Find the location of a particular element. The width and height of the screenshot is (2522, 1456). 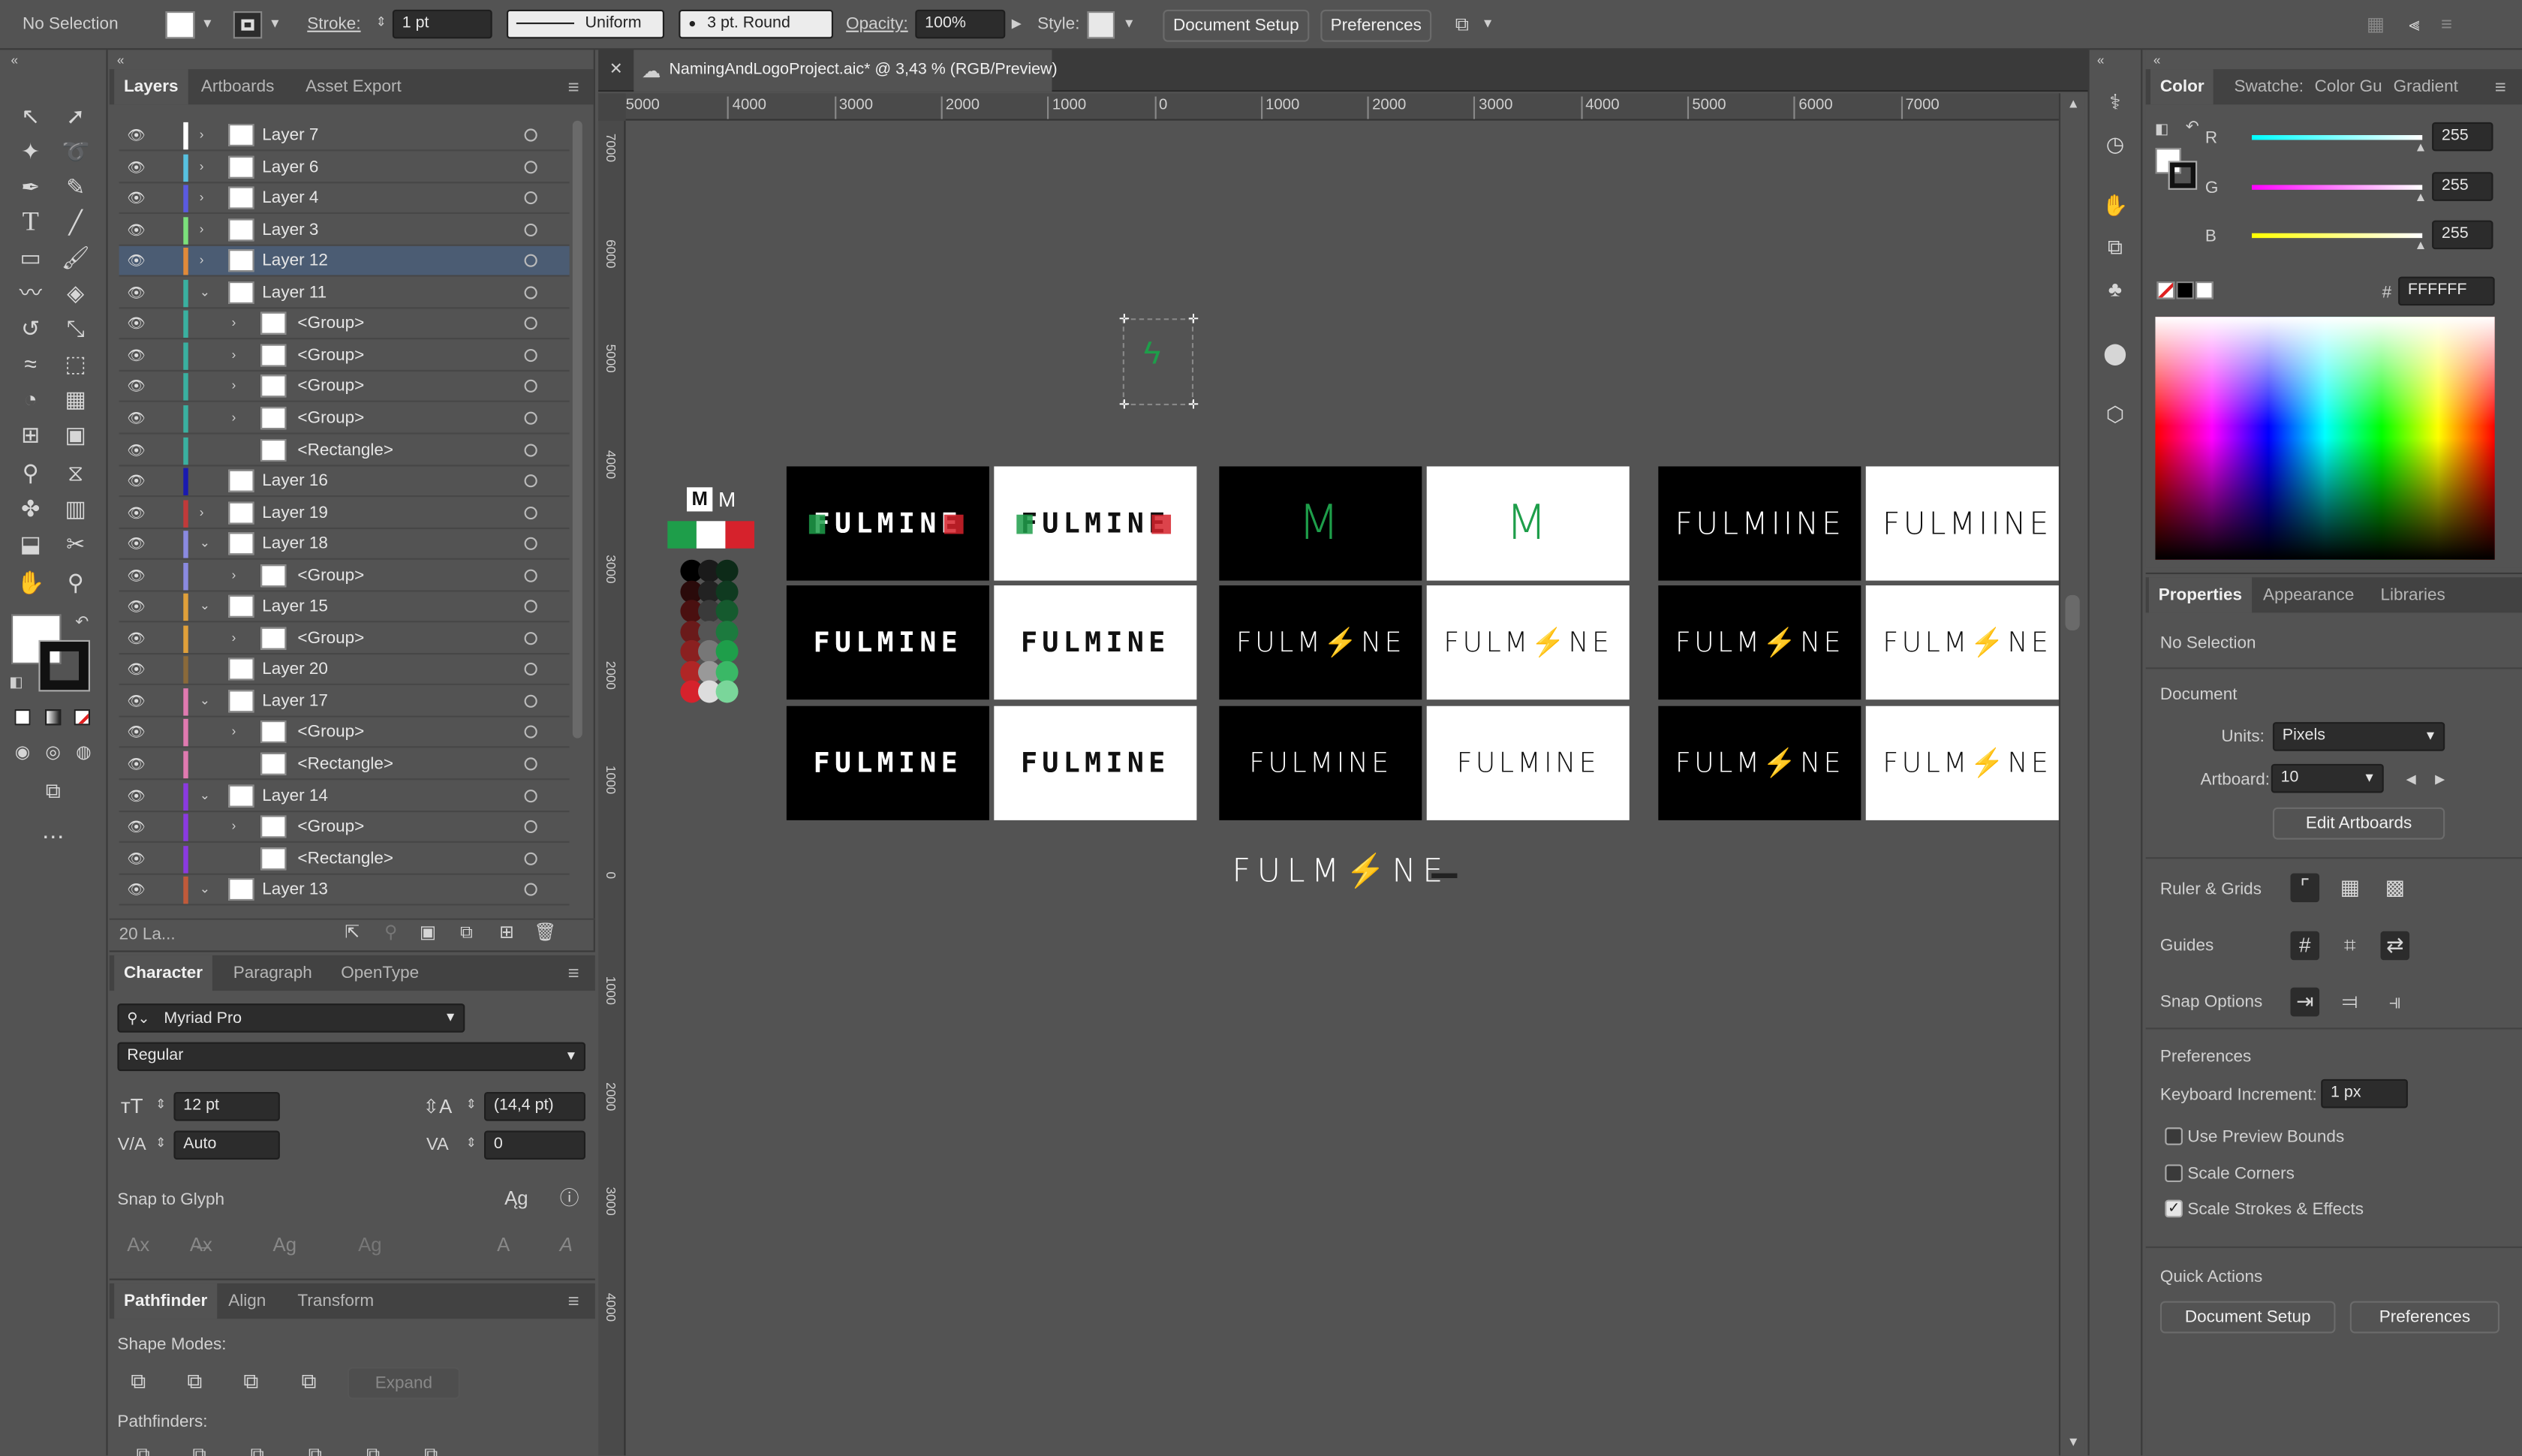

stroke-swatch is located at coordinates (248, 25).